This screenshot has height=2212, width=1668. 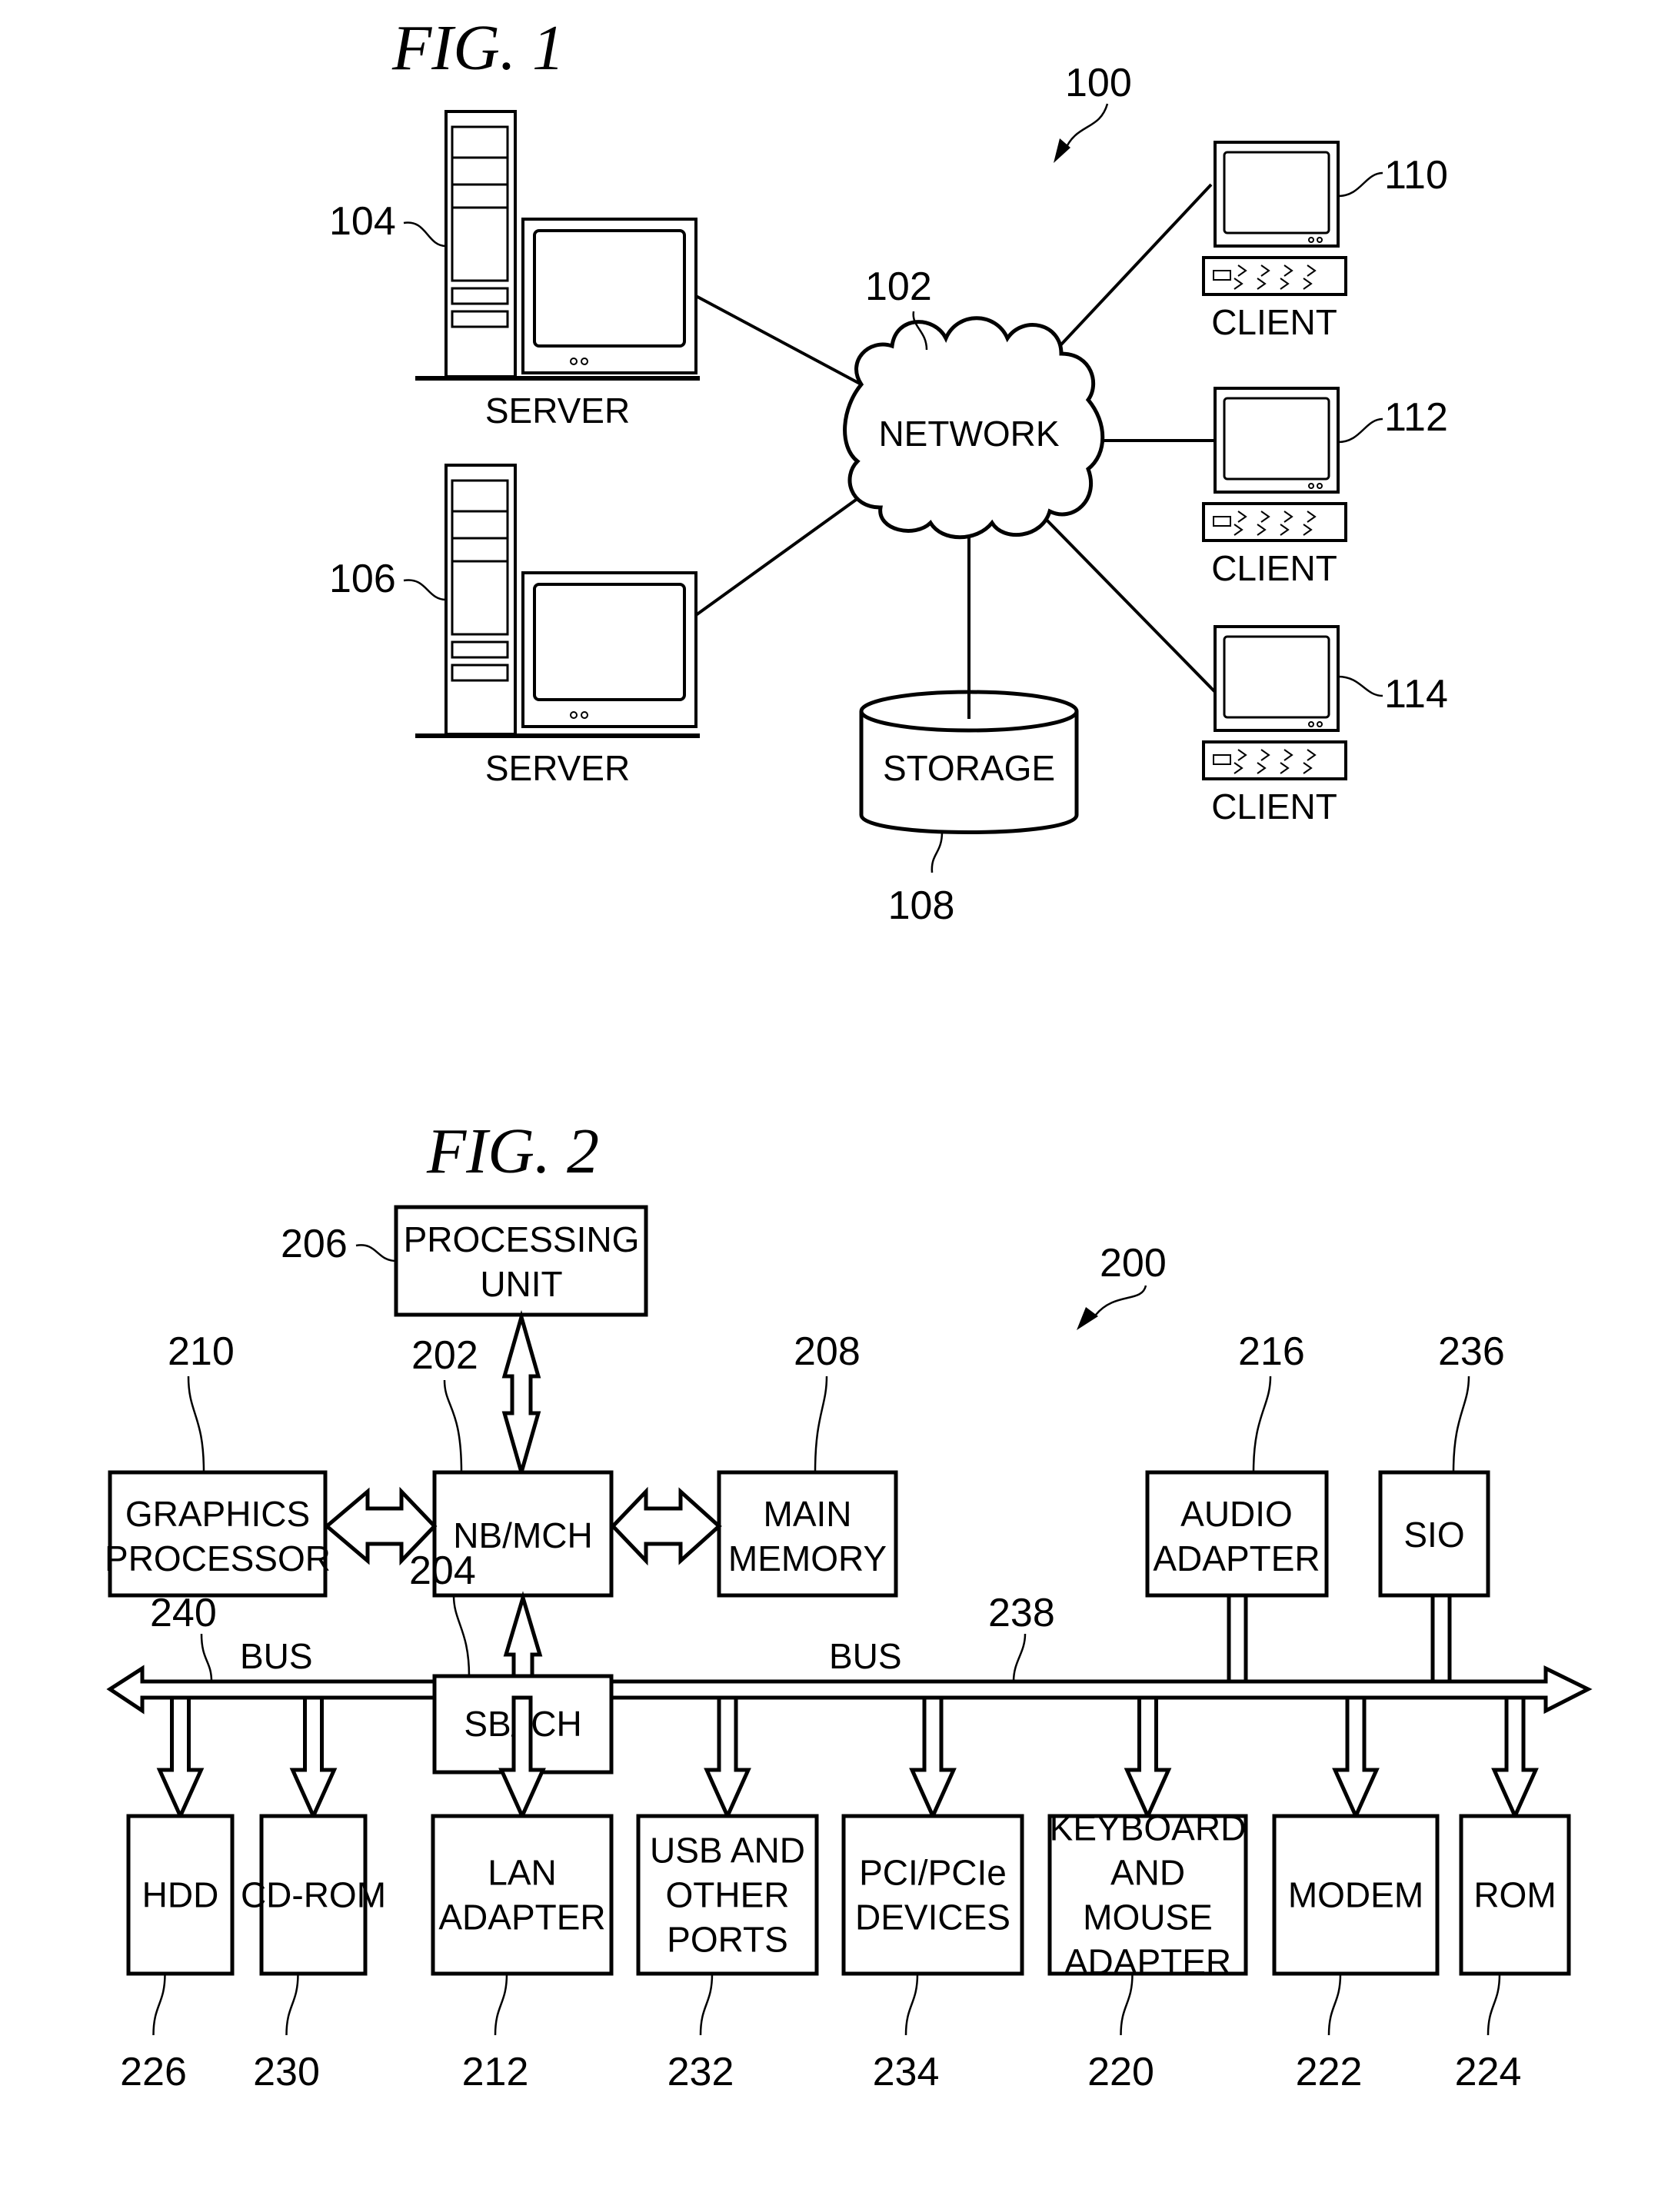 I want to click on device-label-220-3: MOUSE, so click(x=1148, y=1918).